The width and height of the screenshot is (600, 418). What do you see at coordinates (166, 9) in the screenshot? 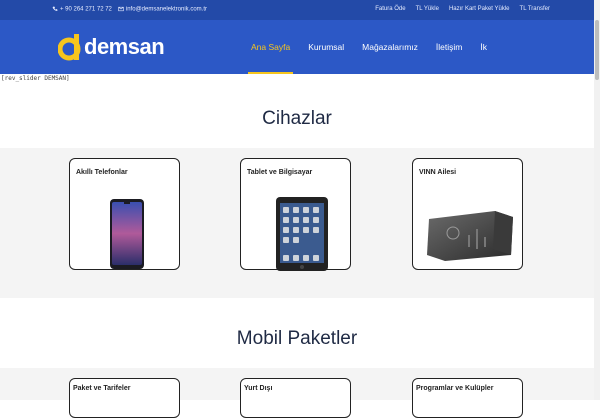
I see `email-text: info@demsanelektronik.com.tr` at bounding box center [166, 9].